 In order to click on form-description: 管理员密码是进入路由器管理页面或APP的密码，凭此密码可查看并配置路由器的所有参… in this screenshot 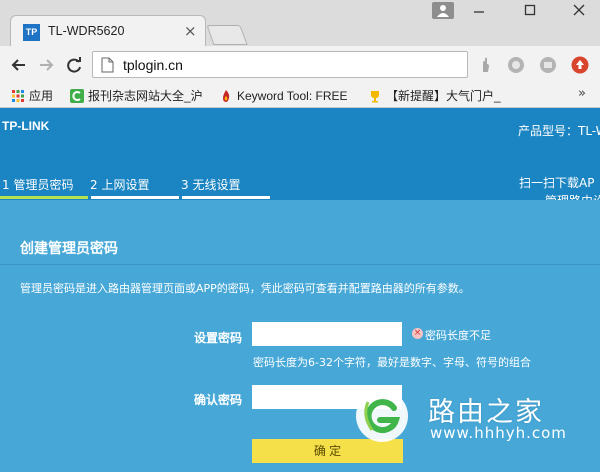, I will do `click(245, 288)`.